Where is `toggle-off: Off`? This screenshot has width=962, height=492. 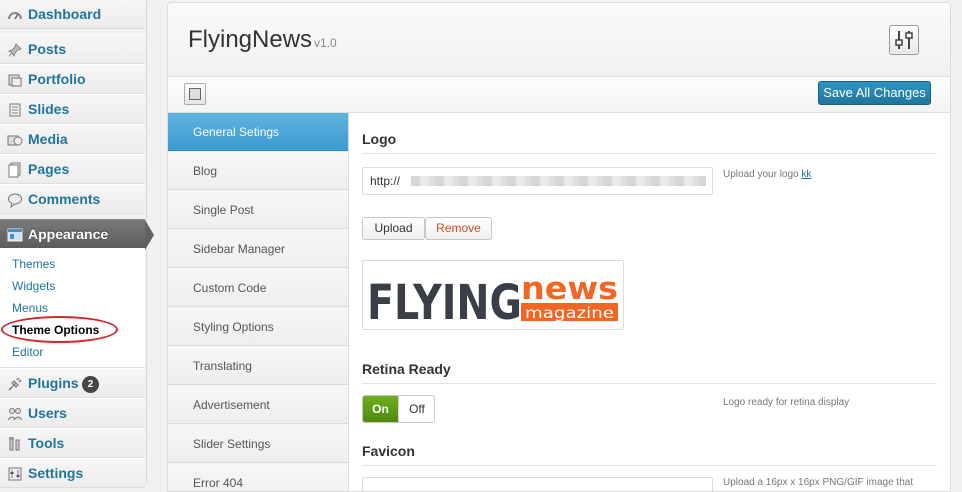
toggle-off: Off is located at coordinates (416, 409).